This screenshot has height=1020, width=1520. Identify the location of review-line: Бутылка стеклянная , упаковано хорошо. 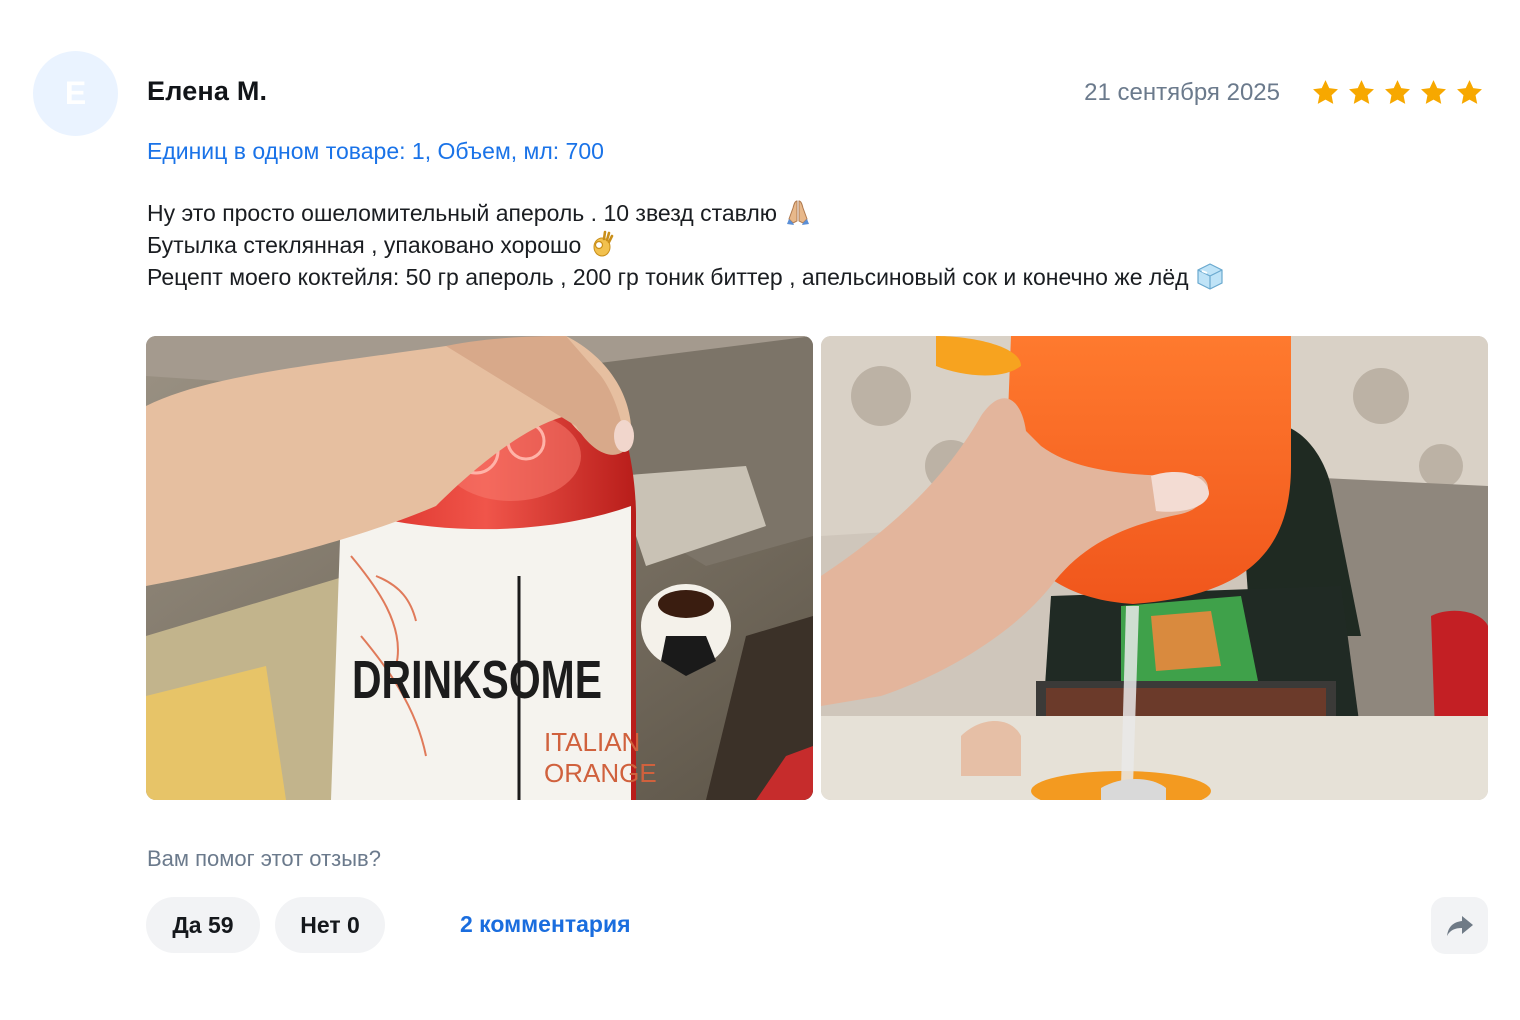
(817, 245).